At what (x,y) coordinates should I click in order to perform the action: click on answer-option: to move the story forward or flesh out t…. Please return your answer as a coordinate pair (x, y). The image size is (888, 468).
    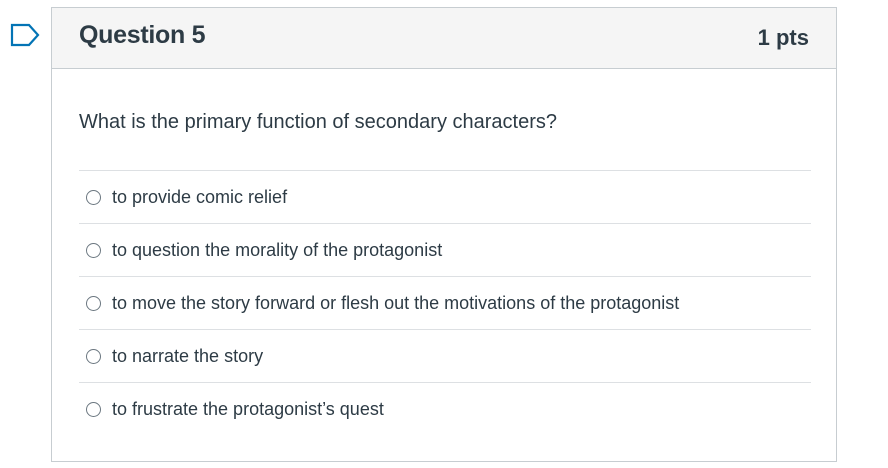
    Looking at the image, I should click on (445, 302).